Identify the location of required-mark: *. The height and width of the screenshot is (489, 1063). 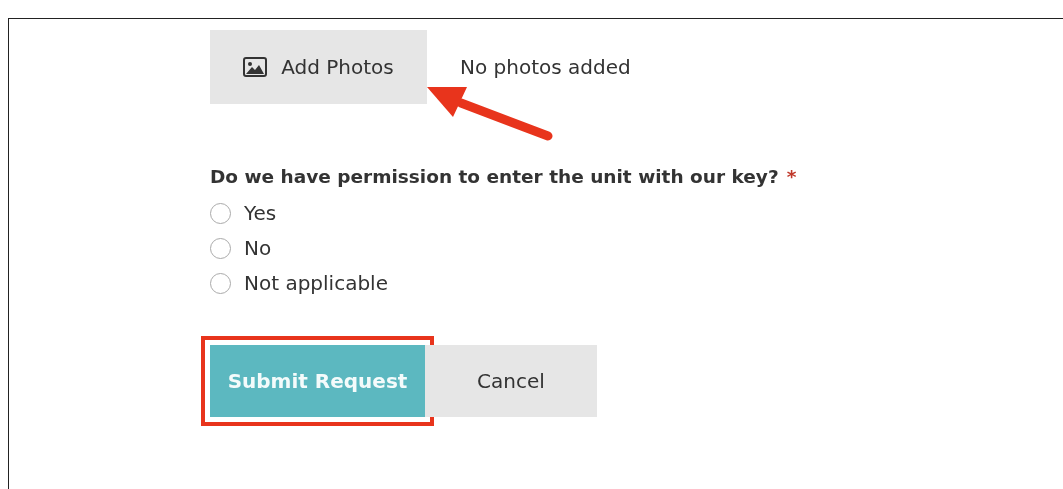
(791, 176).